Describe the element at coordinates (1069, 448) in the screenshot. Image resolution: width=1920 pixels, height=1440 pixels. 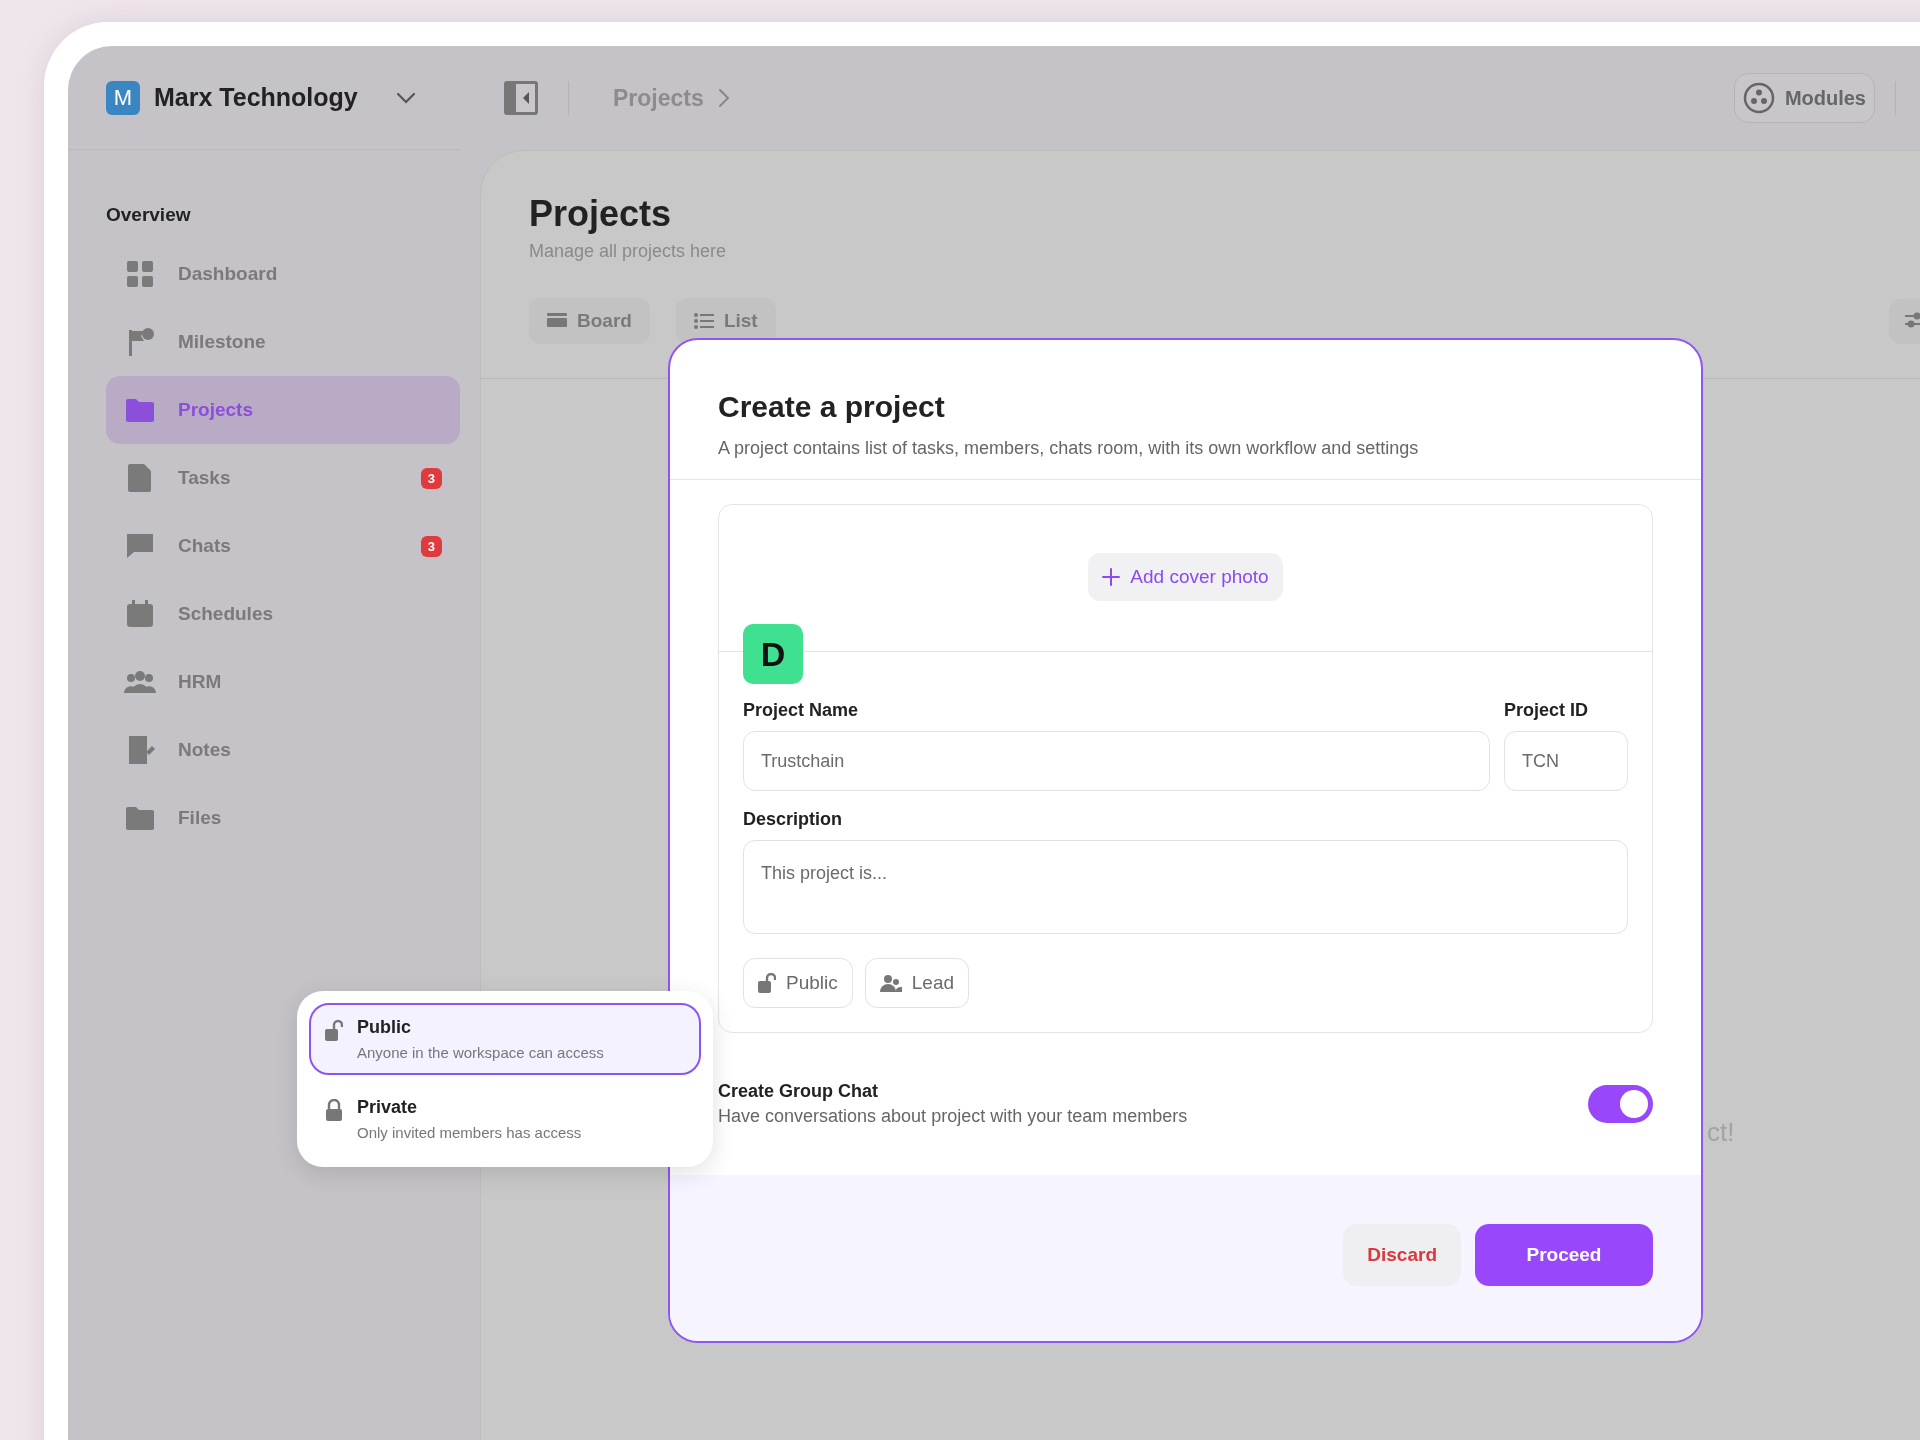
I see `dialog-subtitle: A project contains list of tasks, members, chats room, with its own workflow and settings` at that location.